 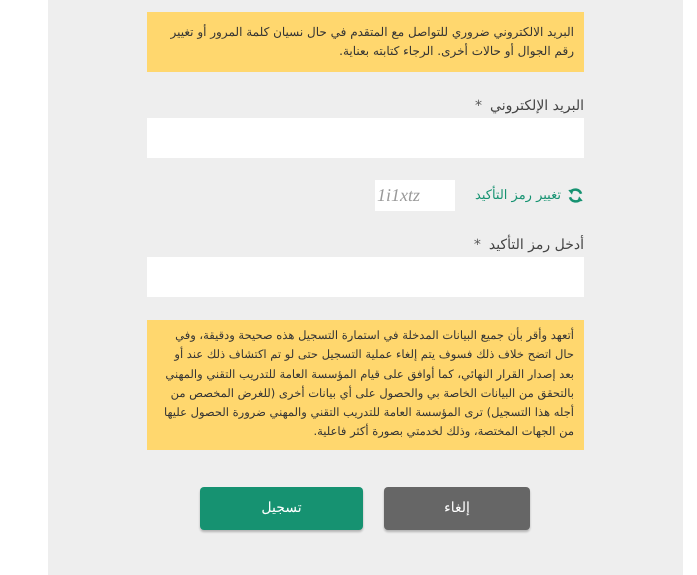 I want to click on captcha-image: 1i1xtz, so click(x=415, y=195).